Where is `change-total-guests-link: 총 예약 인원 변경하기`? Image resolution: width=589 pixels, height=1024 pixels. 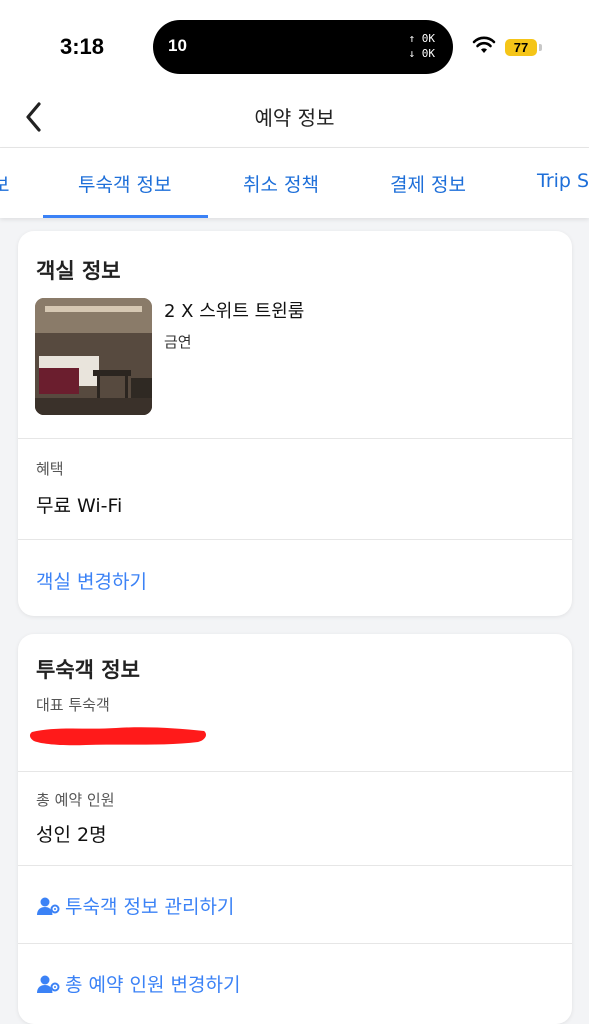 change-total-guests-link: 총 예약 인원 변경하기 is located at coordinates (138, 983).